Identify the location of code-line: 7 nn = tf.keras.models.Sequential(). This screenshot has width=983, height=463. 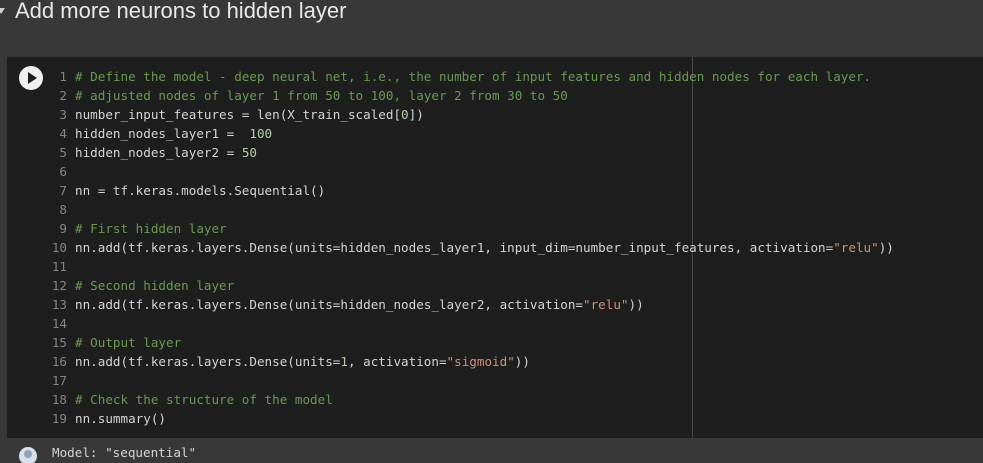
(495, 190).